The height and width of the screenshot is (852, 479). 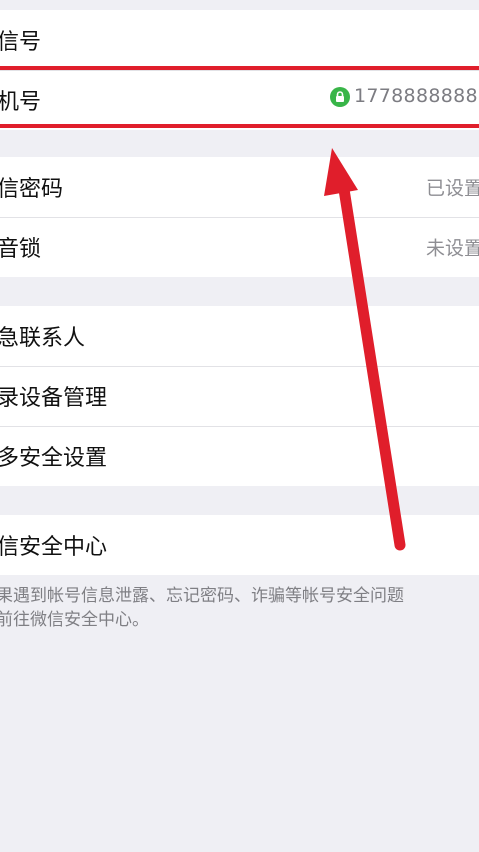 What do you see at coordinates (365, 349) in the screenshot?
I see `red-arrow-annotation` at bounding box center [365, 349].